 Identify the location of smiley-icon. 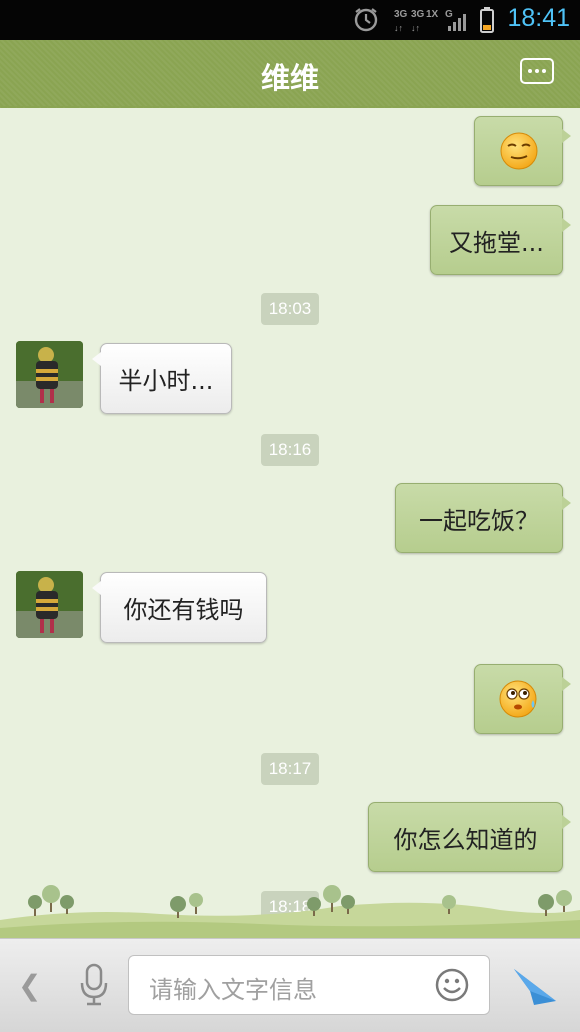
(452, 985).